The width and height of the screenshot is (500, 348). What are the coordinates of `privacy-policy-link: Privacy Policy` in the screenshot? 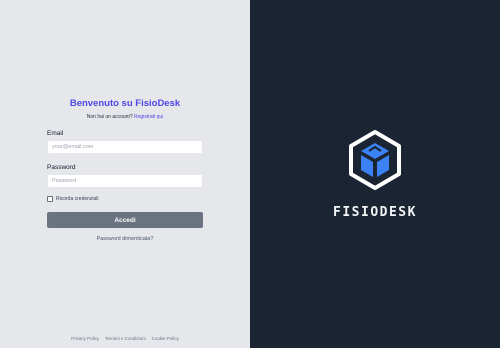 It's located at (85, 338).